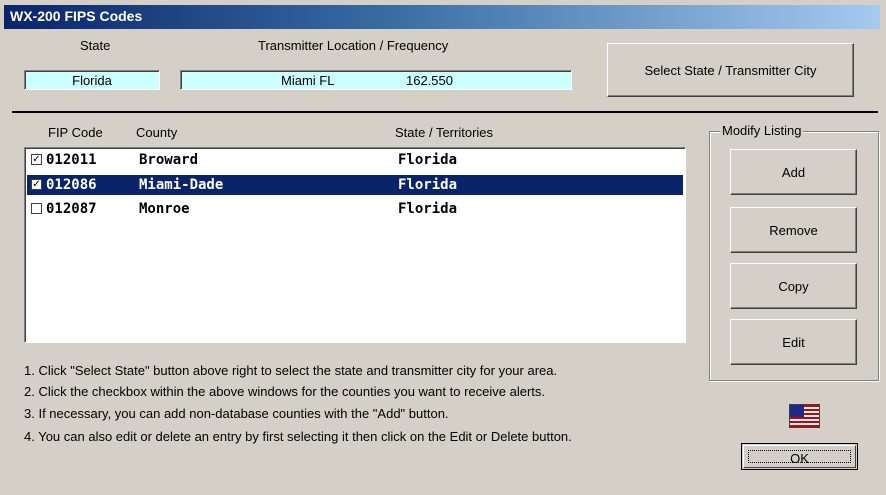 Image resolution: width=886 pixels, height=495 pixels. Describe the element at coordinates (793, 286) in the screenshot. I see `copy-button: Copy` at that location.